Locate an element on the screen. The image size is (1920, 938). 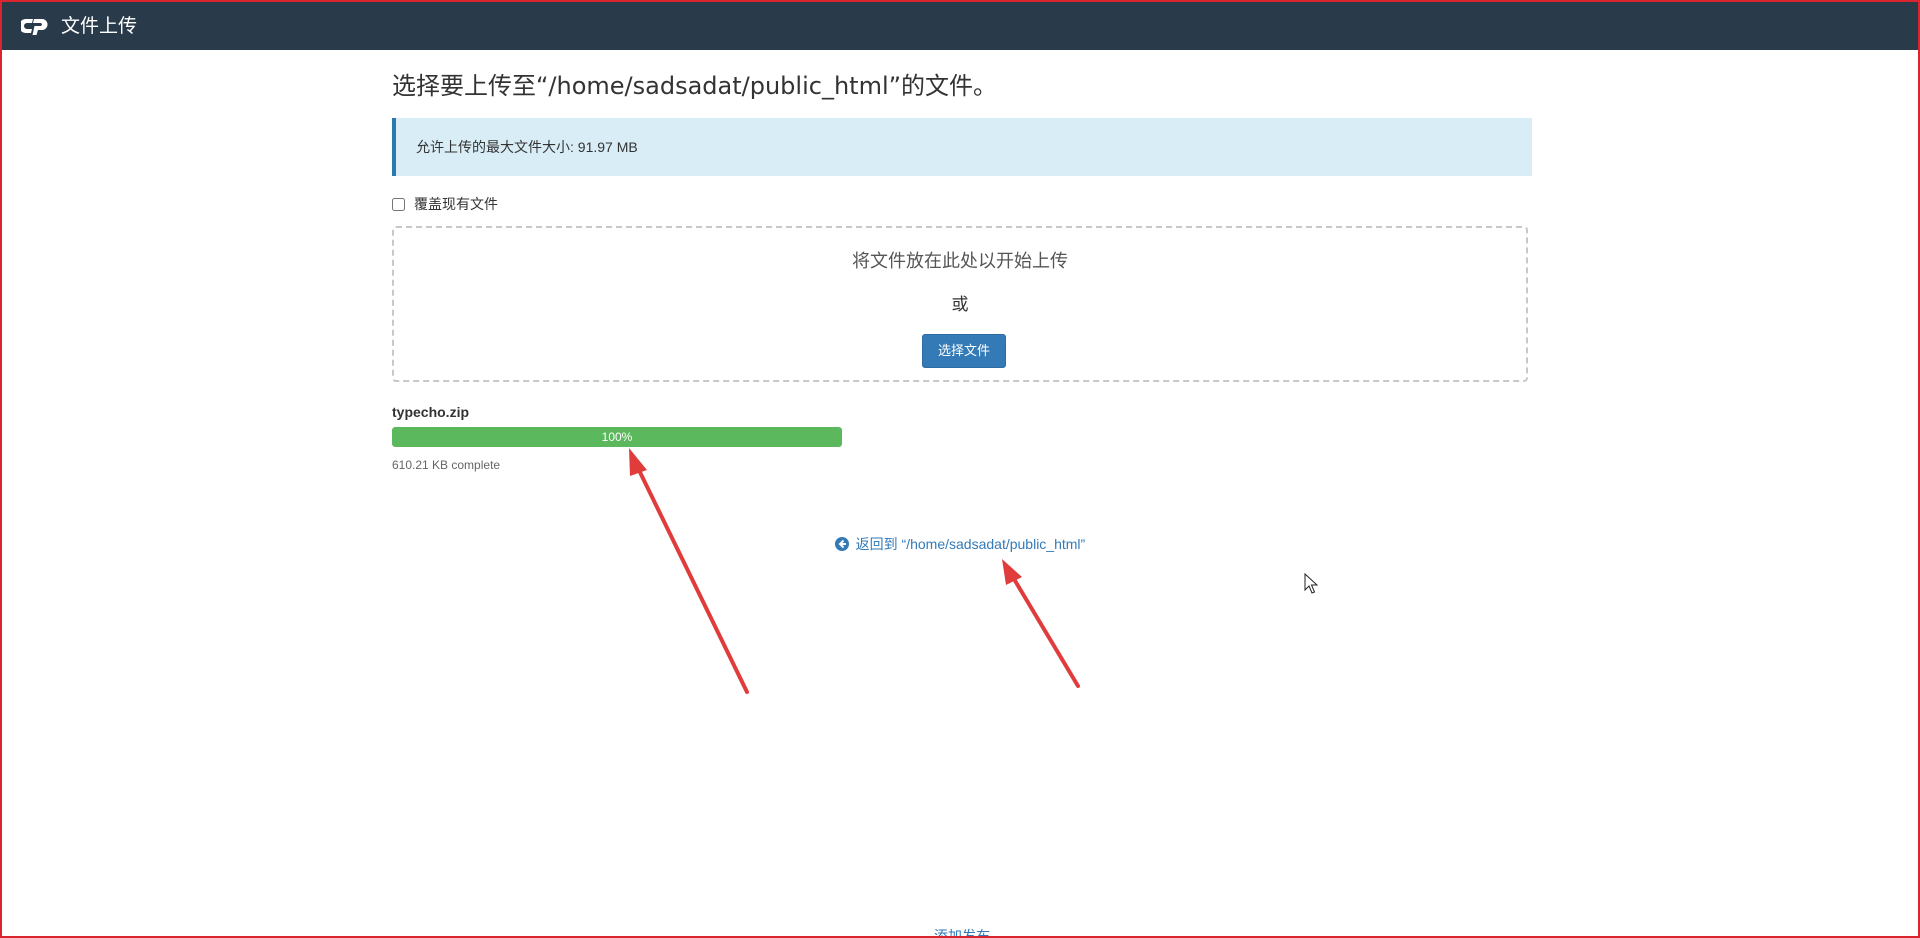
arrow-circle-left-icon is located at coordinates (841, 544).